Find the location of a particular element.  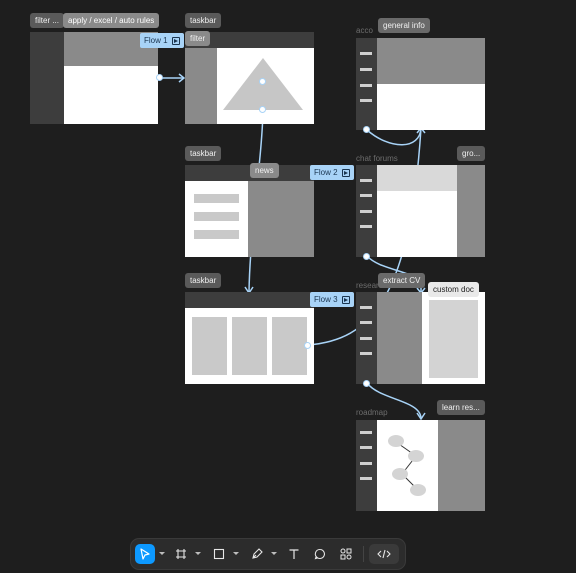

text-tool-button is located at coordinates (294, 554).